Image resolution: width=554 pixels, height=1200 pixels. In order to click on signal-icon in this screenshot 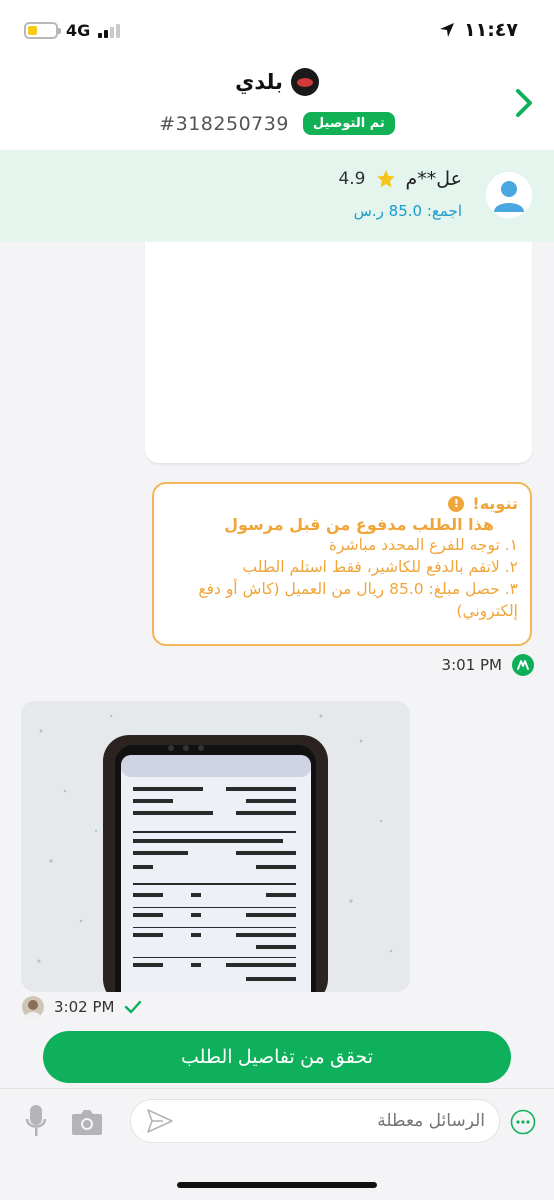, I will do `click(109, 30)`.